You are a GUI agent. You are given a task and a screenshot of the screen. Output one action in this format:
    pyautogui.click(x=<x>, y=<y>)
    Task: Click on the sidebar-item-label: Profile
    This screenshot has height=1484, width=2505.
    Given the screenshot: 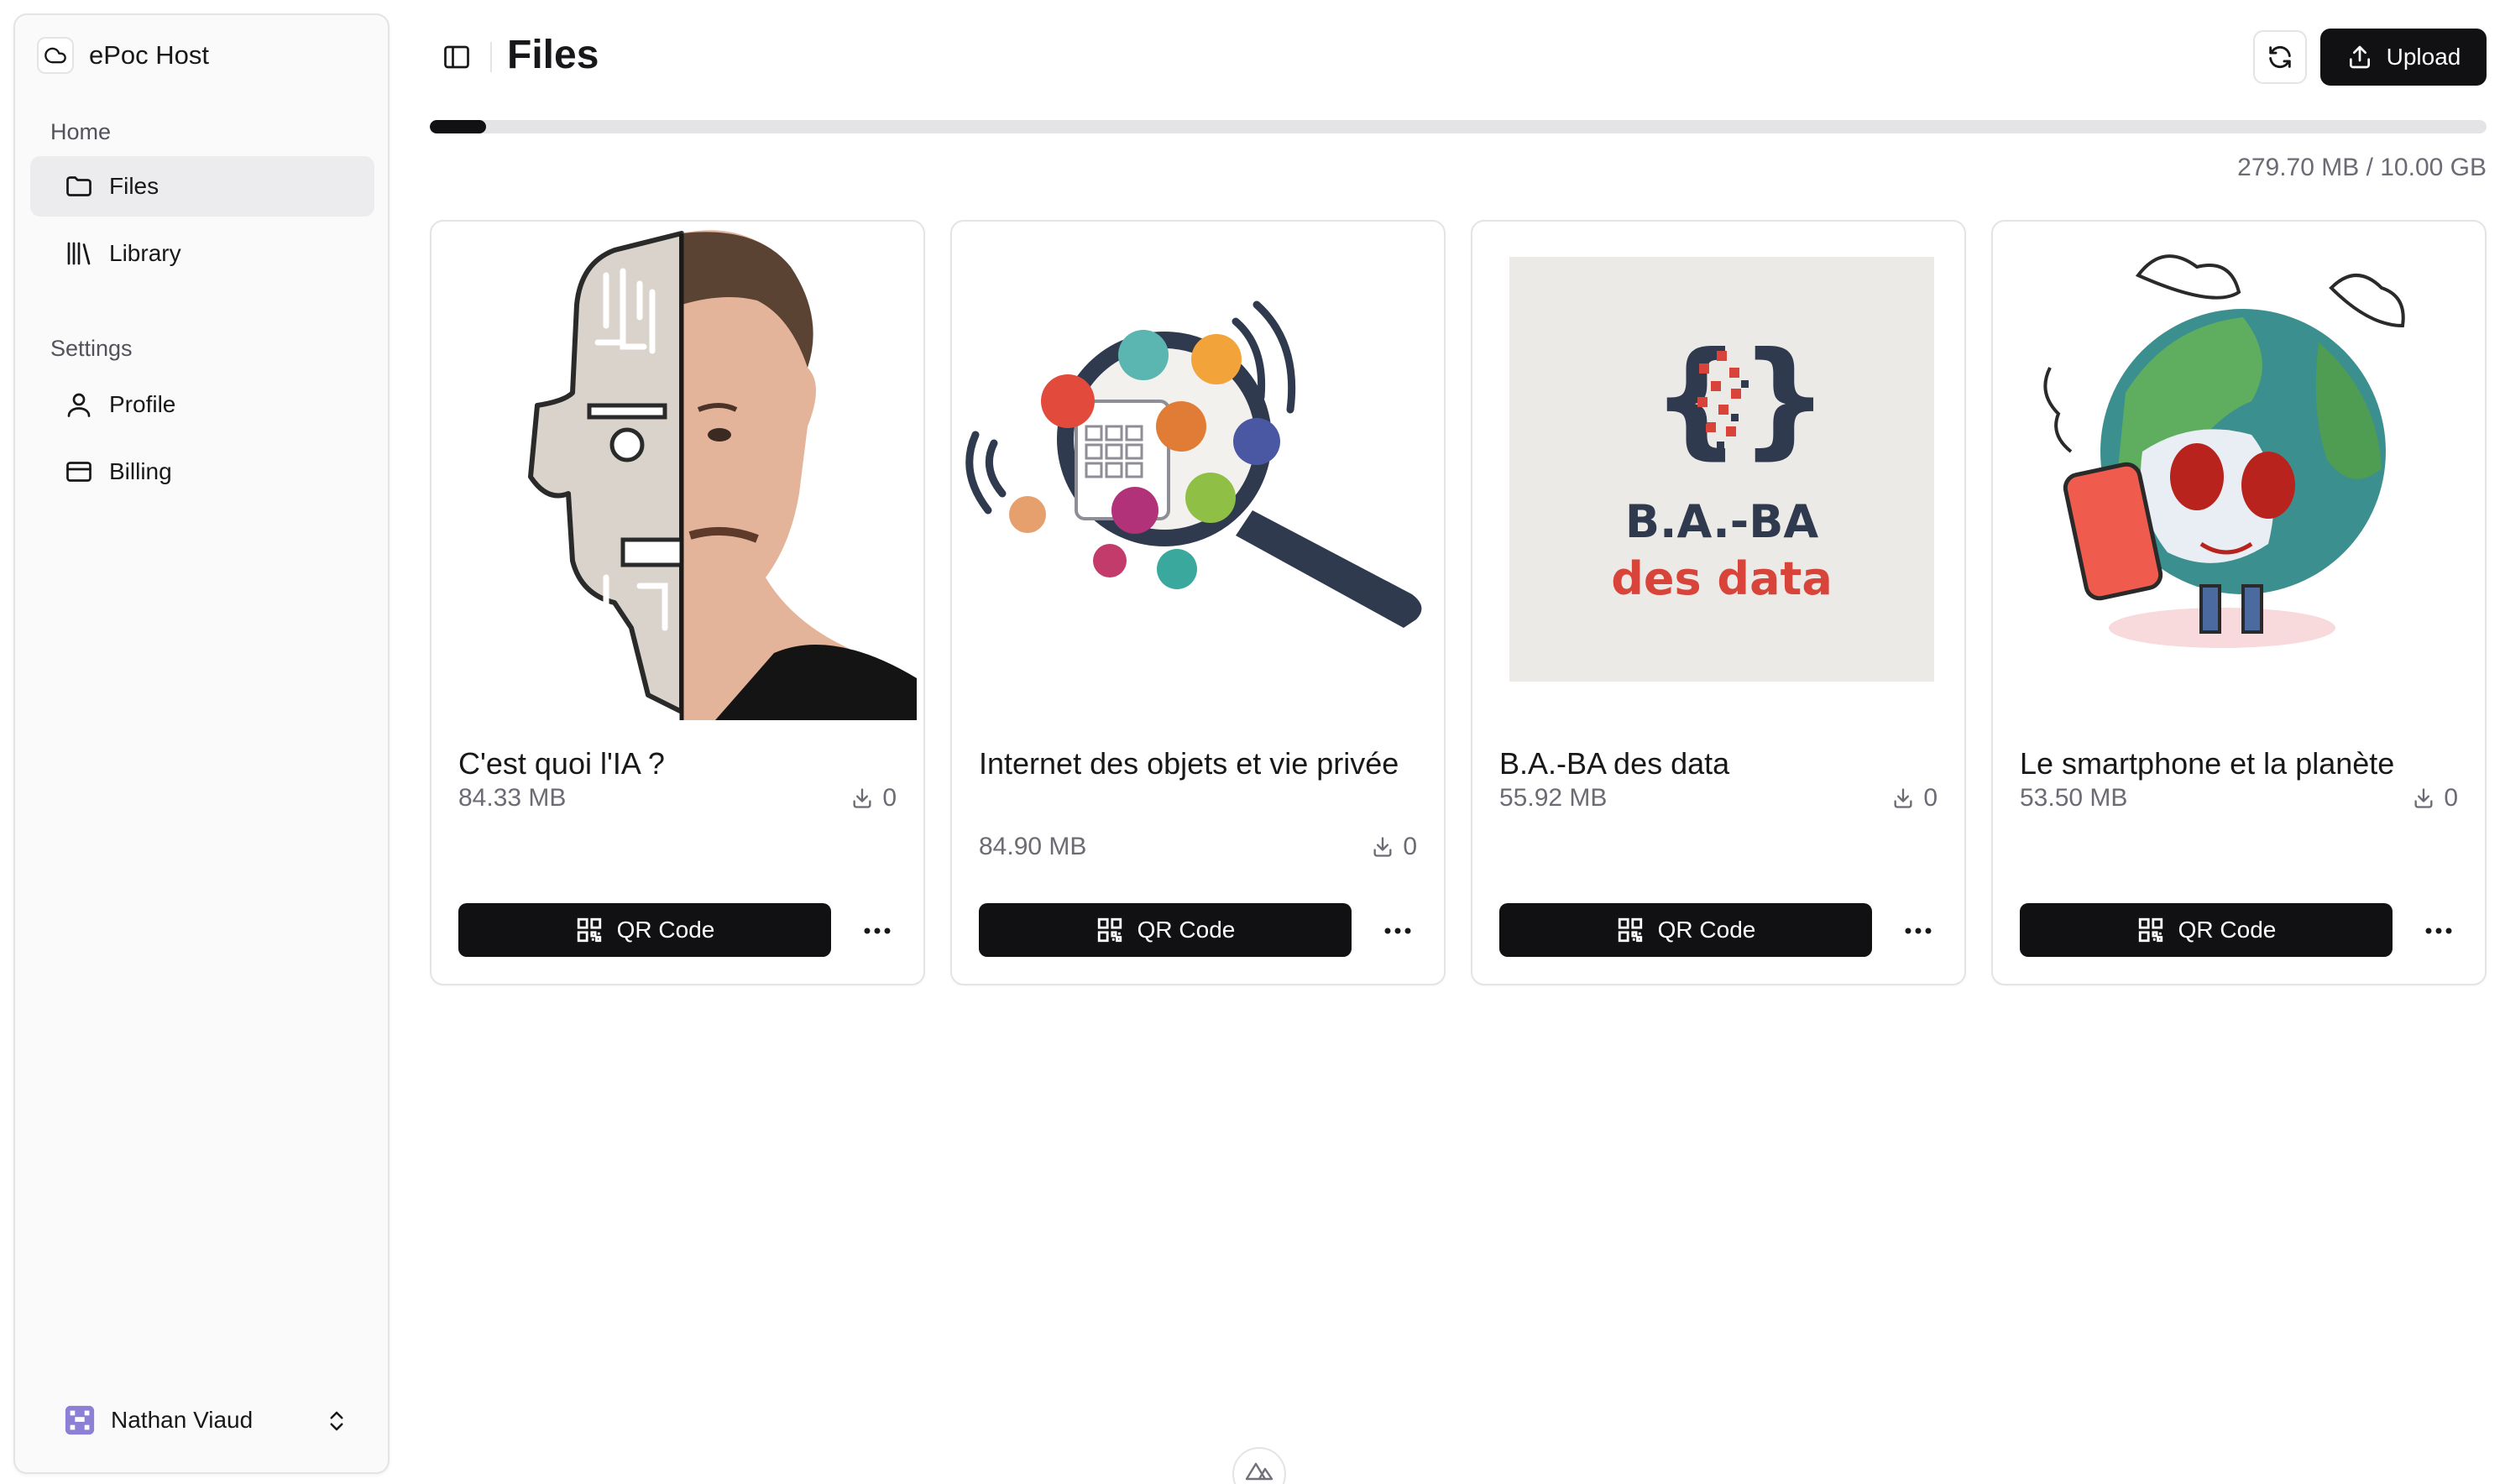 What is the action you would take?
    pyautogui.click(x=142, y=404)
    